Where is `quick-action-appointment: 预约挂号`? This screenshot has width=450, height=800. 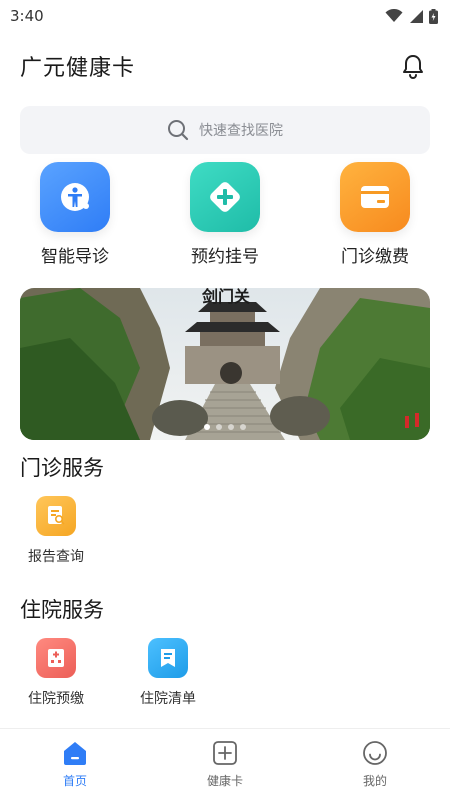 quick-action-appointment: 预约挂号 is located at coordinates (225, 214).